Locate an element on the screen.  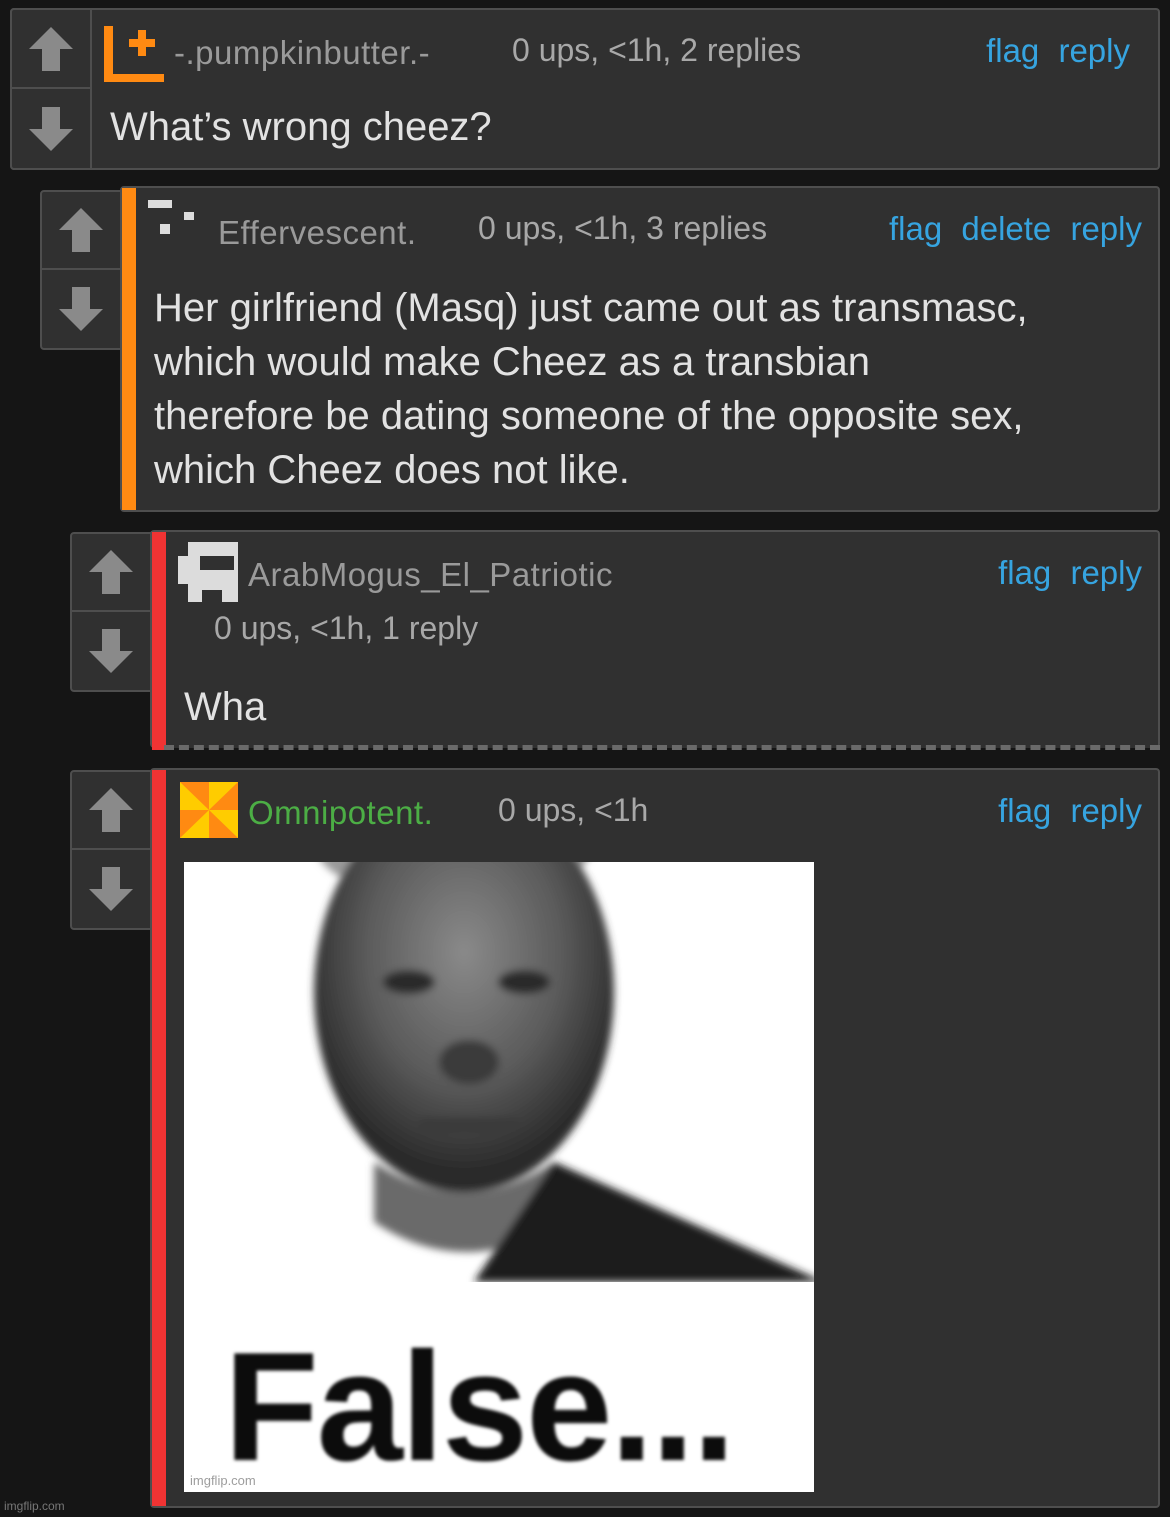
comment-text: What’s wrong cheez? is located at coordinates (301, 127).